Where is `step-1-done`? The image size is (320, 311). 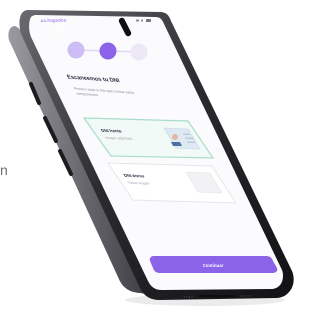
step-1-done is located at coordinates (76, 50).